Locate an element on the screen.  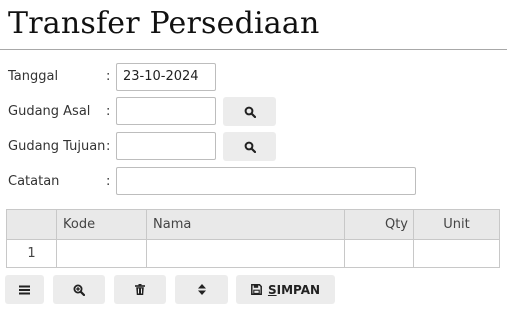
menu-icon is located at coordinates (24, 289).